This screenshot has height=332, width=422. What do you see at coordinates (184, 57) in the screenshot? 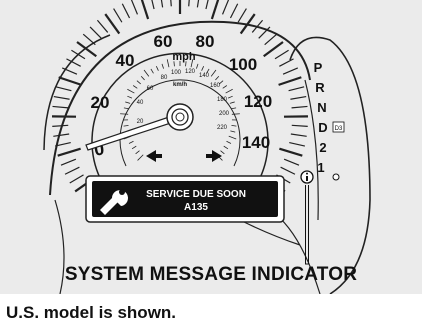
I see `mph-unit-label: mph` at bounding box center [184, 57].